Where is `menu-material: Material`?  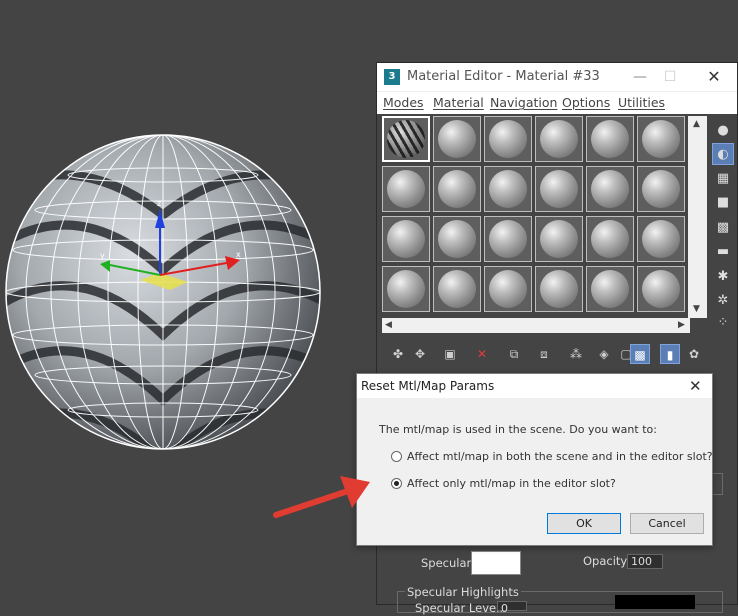
menu-material: Material is located at coordinates (458, 102).